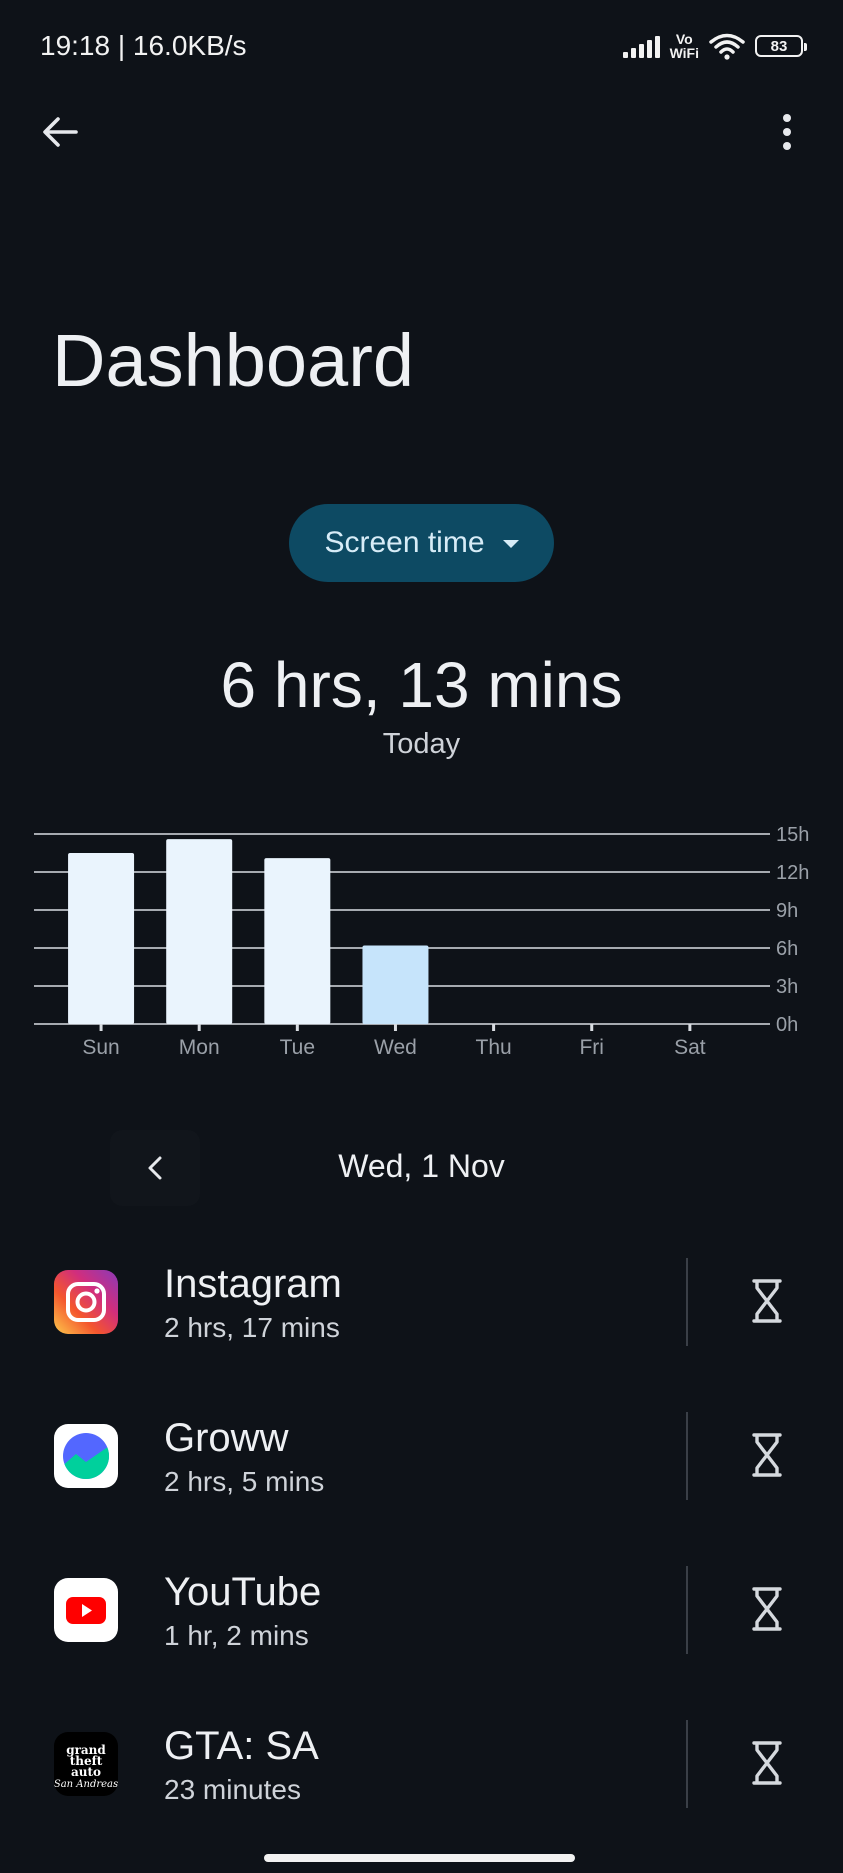  Describe the element at coordinates (86, 1772) in the screenshot. I see `svg-text: auto` at that location.